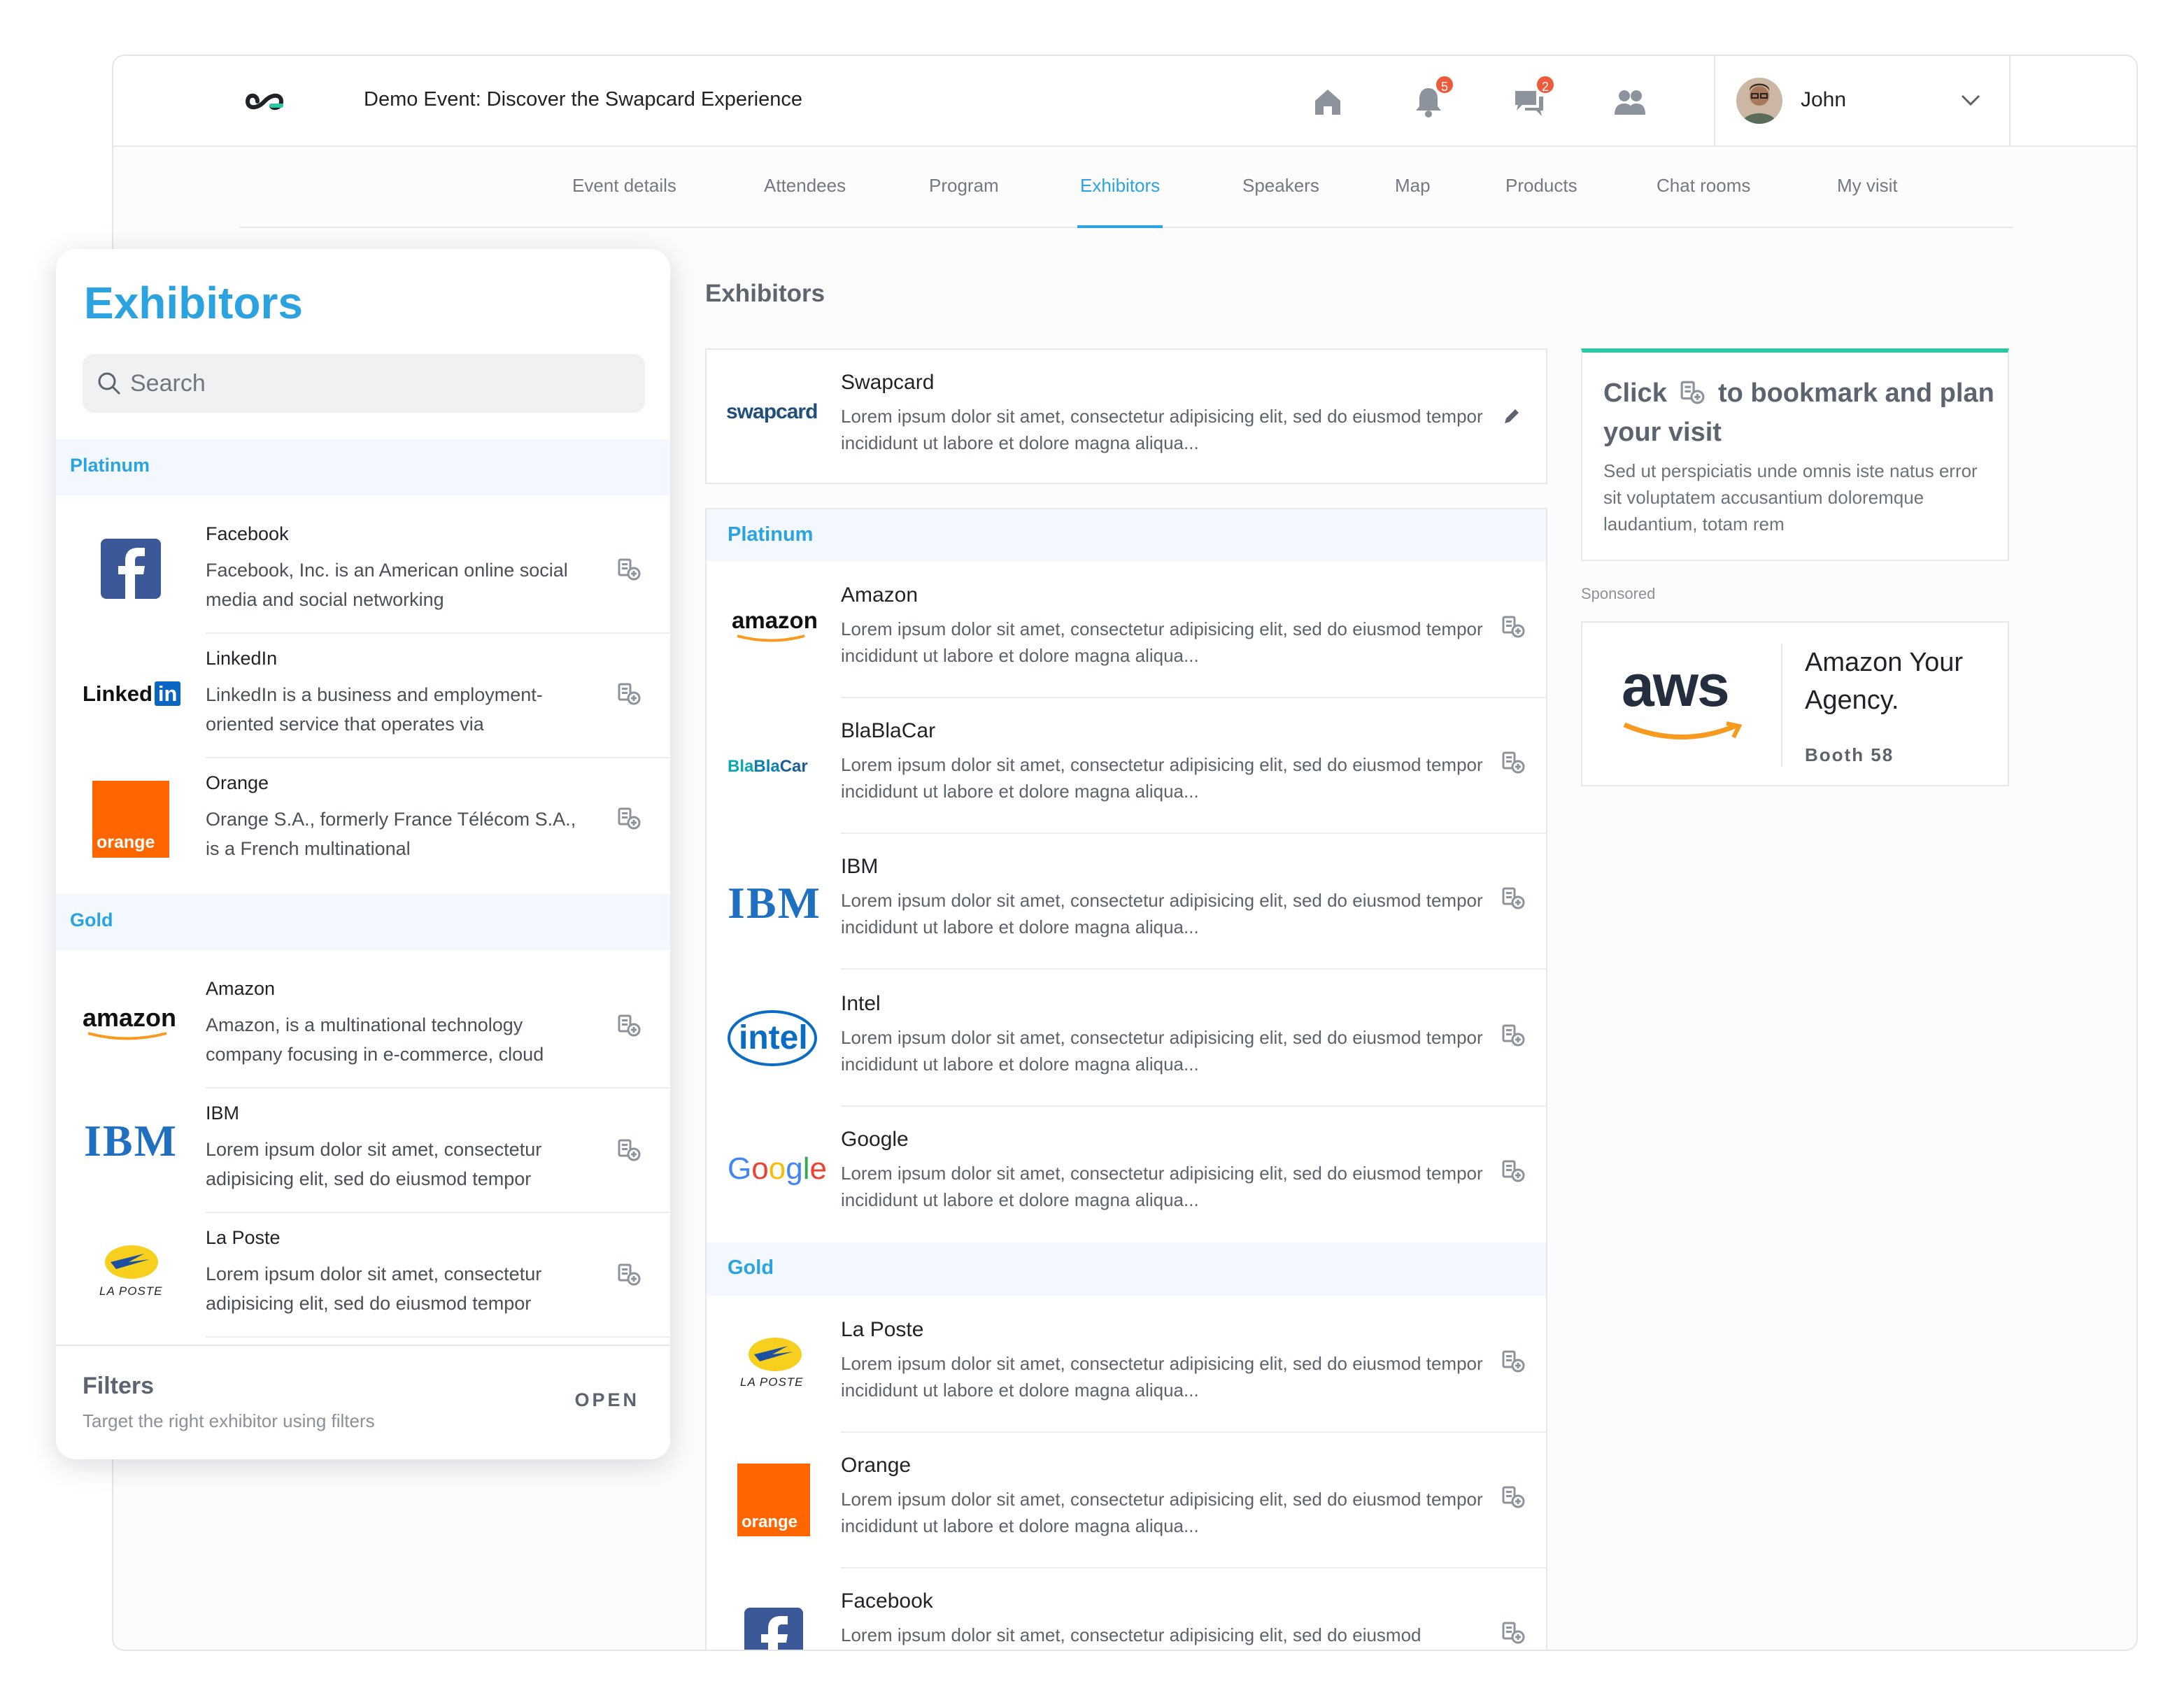  Describe the element at coordinates (363, 467) in the screenshot. I see `tier-header-platinum: Platinum` at that location.